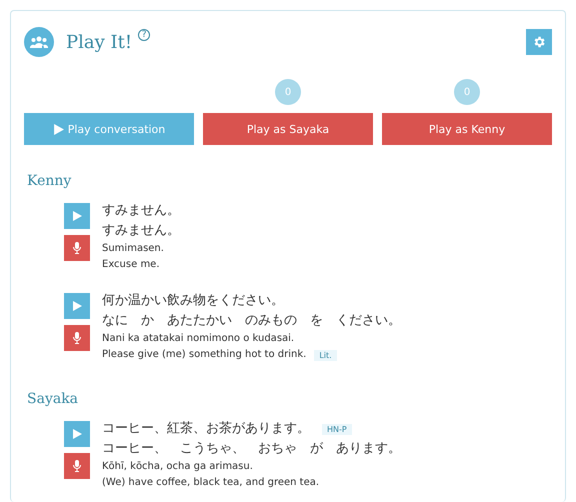 The image size is (576, 502). I want to click on tag: HN-P, so click(337, 429).